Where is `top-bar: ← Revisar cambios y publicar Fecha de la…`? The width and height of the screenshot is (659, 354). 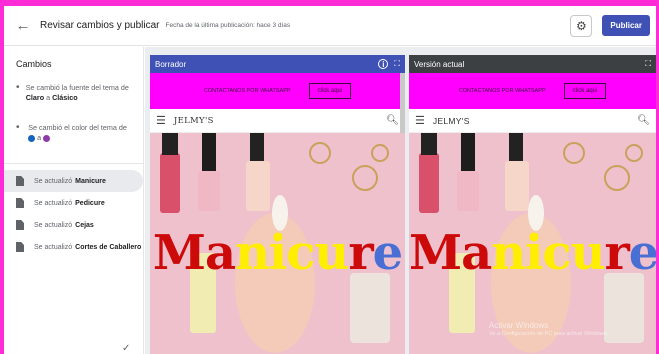 top-bar: ← Revisar cambios y publicar Fecha de la… is located at coordinates (330, 26).